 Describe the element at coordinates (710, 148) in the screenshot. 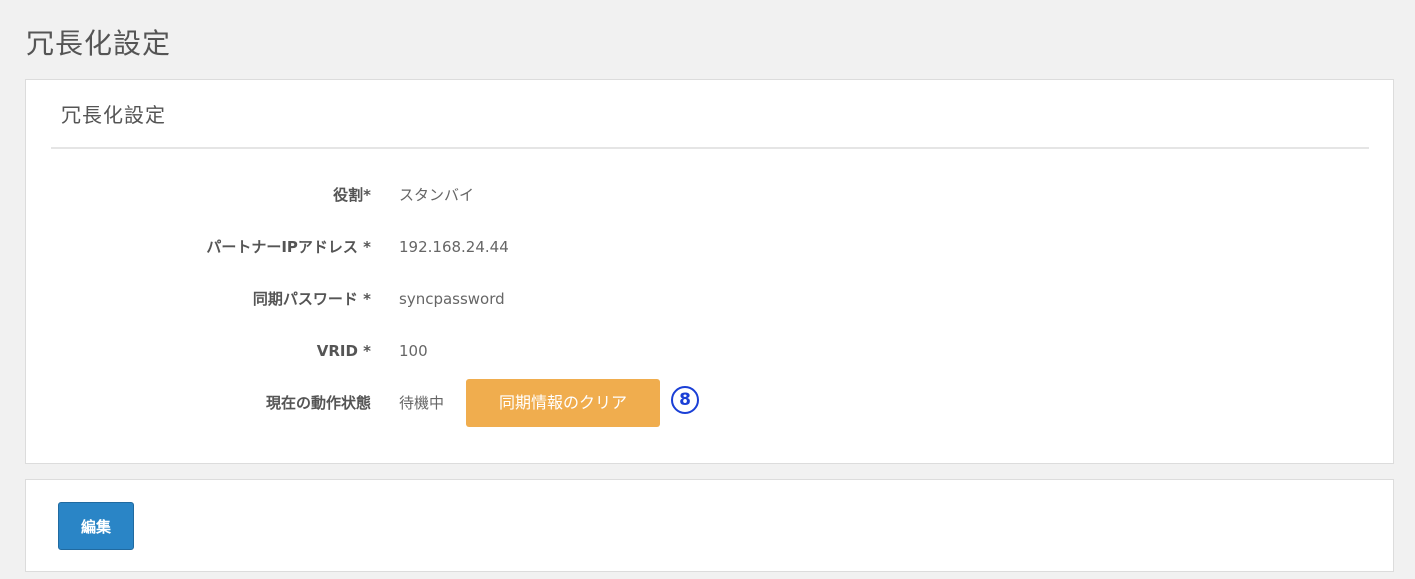

I see `panel-divider` at that location.